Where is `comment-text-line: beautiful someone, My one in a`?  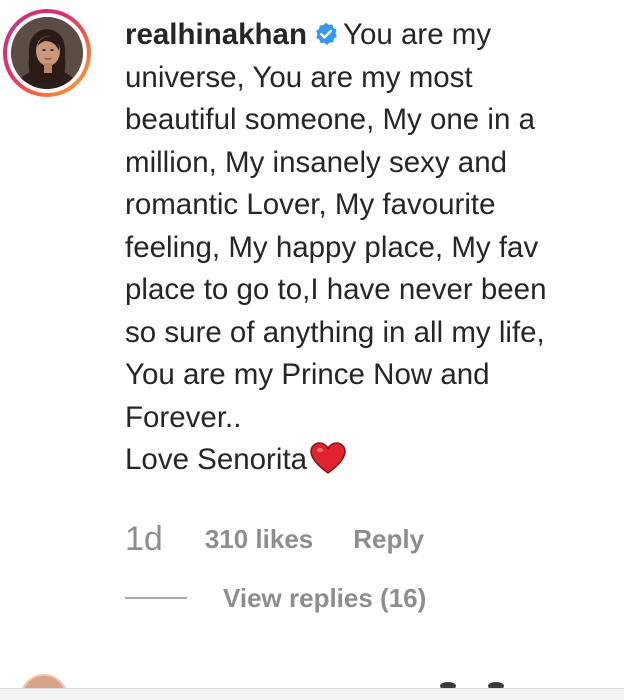 comment-text-line: beautiful someone, My one in a is located at coordinates (330, 119).